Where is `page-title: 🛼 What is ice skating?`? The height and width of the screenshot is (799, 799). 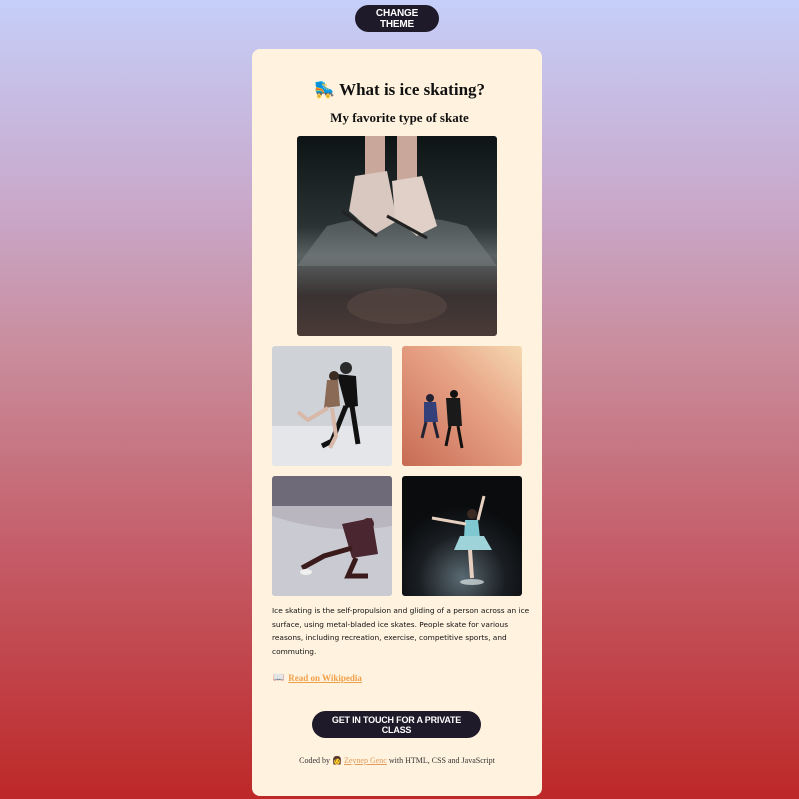 page-title: 🛼 What is ice skating? is located at coordinates (399, 90).